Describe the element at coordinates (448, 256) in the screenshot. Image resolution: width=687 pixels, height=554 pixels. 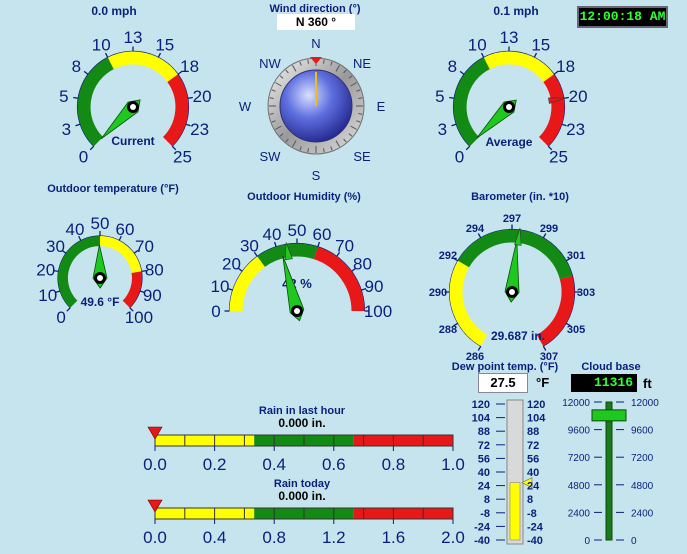
I see `barometer-tick-label: 292` at that location.